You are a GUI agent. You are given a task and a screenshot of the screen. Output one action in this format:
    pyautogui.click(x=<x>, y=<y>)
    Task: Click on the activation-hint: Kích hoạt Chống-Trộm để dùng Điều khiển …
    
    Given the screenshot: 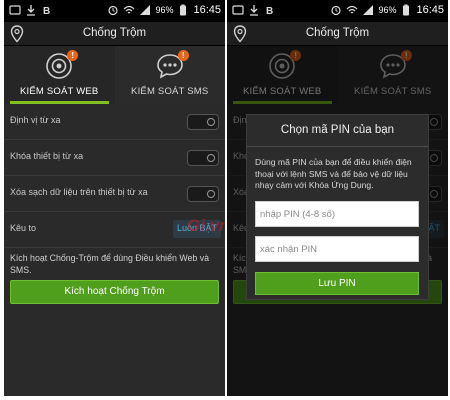 What is the action you would take?
    pyautogui.click(x=110, y=264)
    